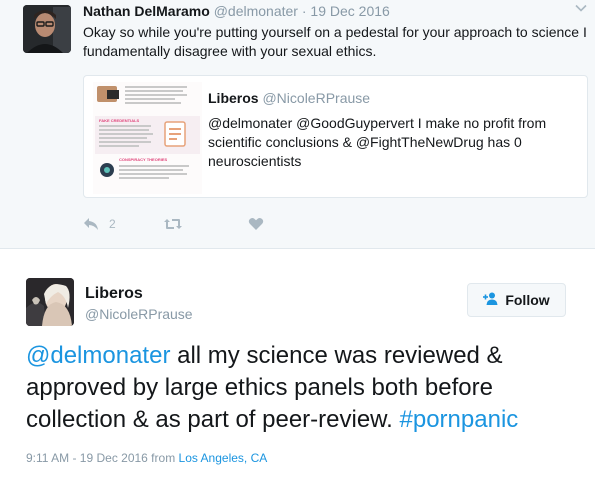  Describe the element at coordinates (459, 419) in the screenshot. I see `hashtag-link: #pornpanic` at that location.